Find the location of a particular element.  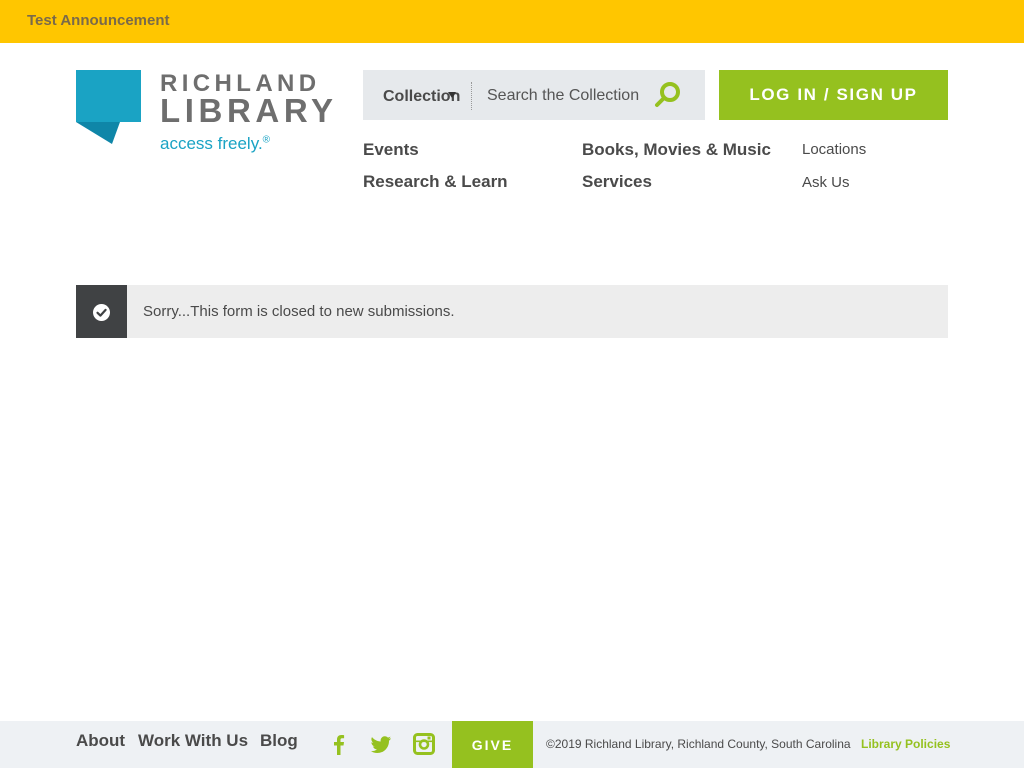

nav-services: Services is located at coordinates (617, 182).